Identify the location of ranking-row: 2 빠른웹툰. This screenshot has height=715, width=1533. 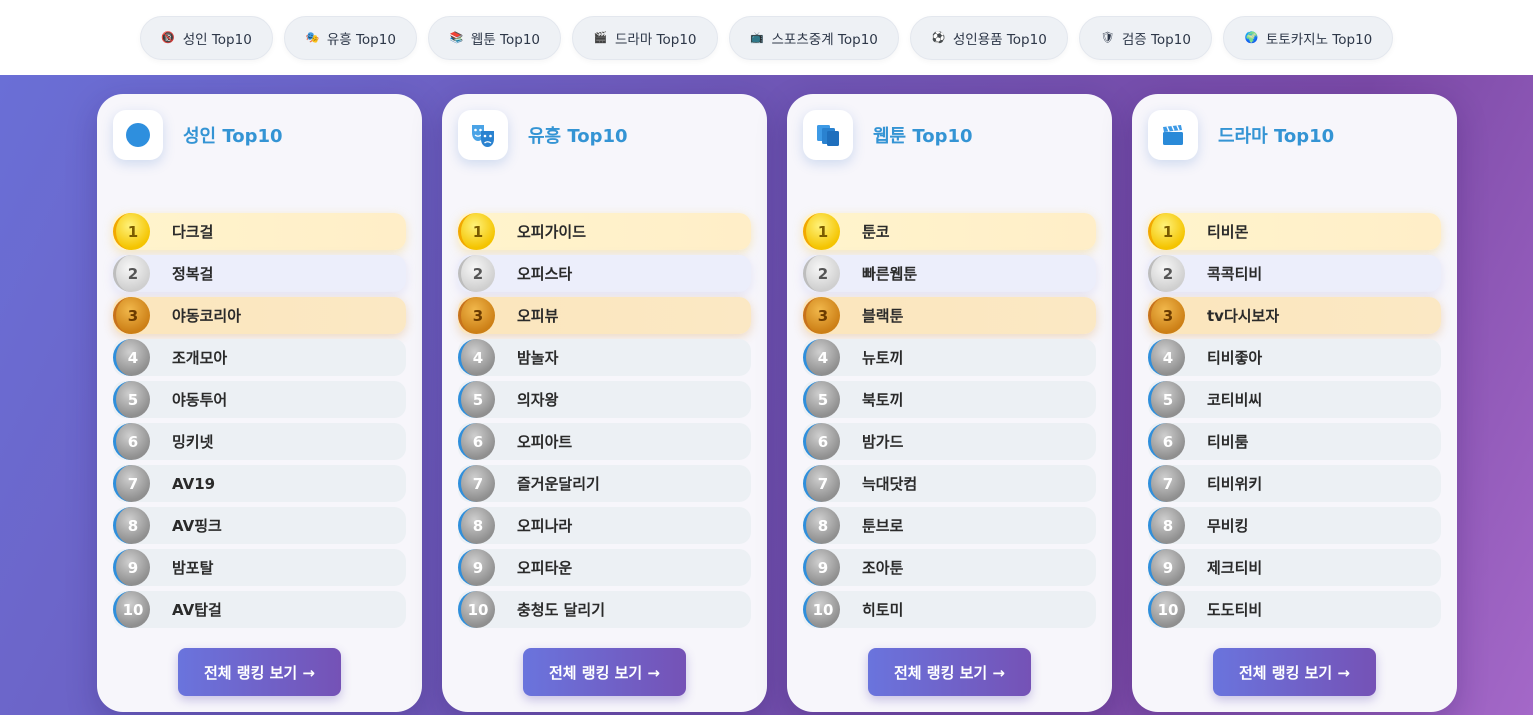
(949, 273).